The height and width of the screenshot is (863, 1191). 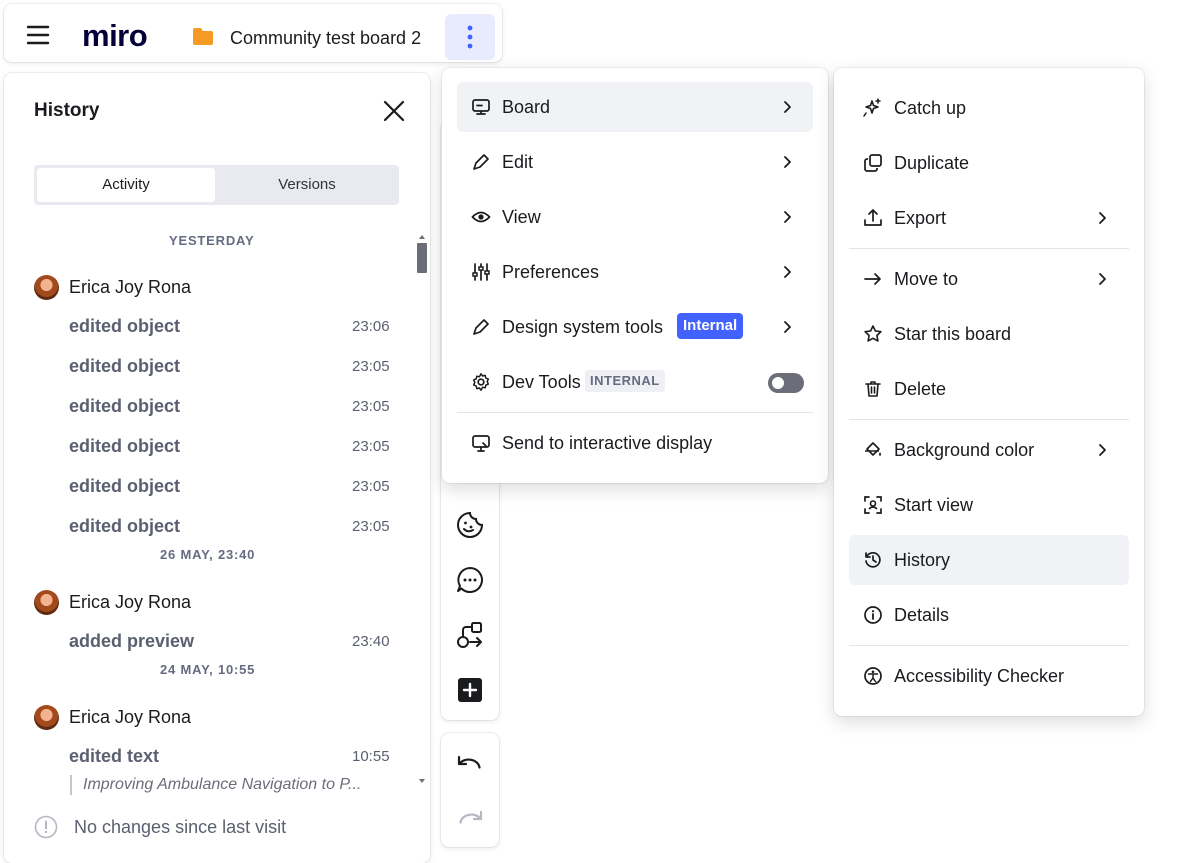 I want to click on activity-time: 23:06, so click(x=371, y=326).